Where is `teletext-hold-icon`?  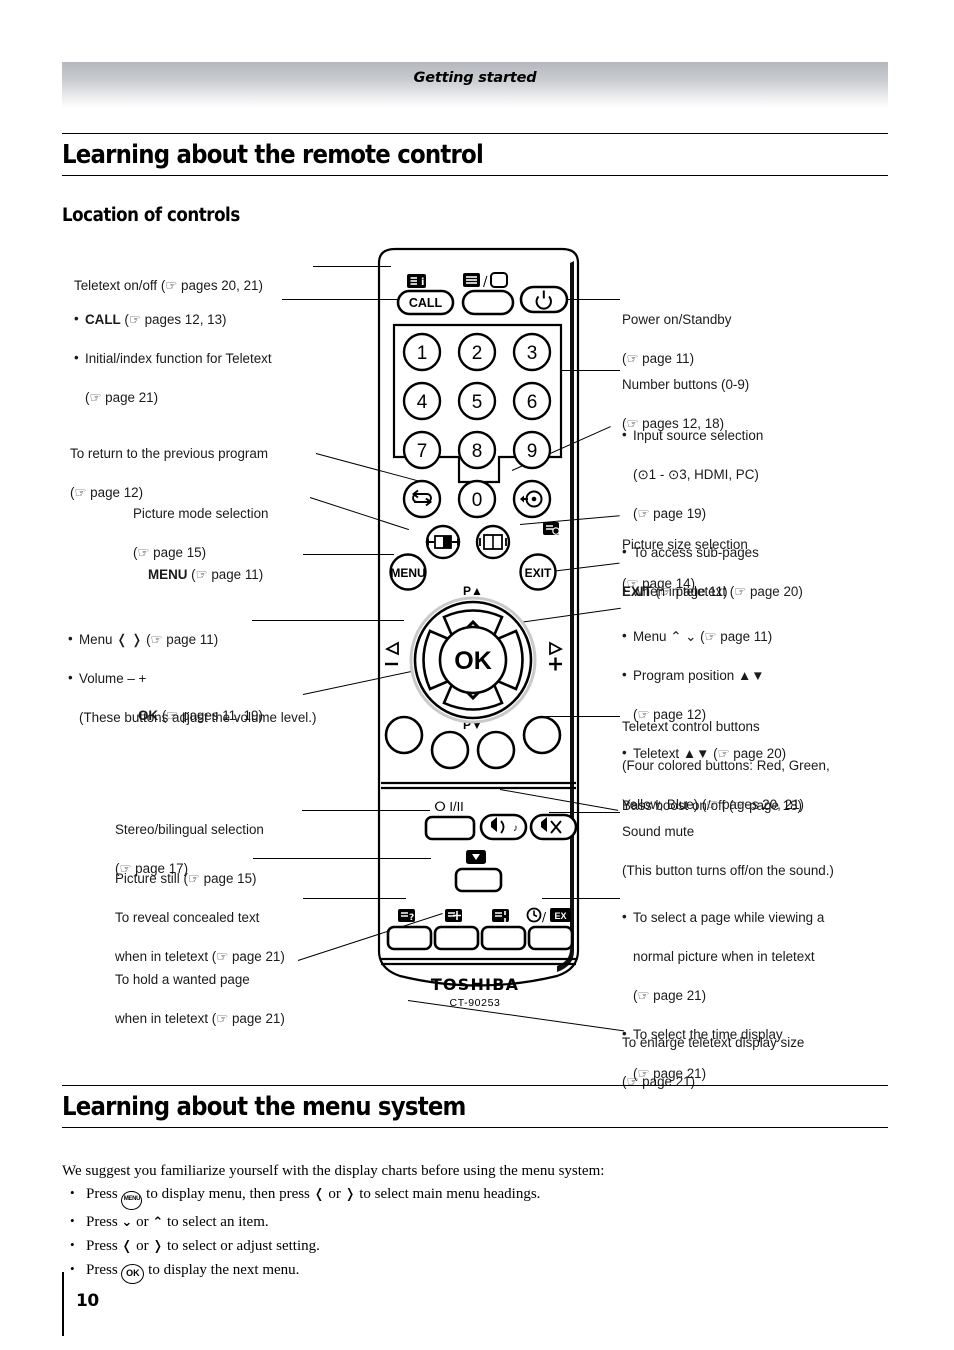 teletext-hold-icon is located at coordinates (453, 915).